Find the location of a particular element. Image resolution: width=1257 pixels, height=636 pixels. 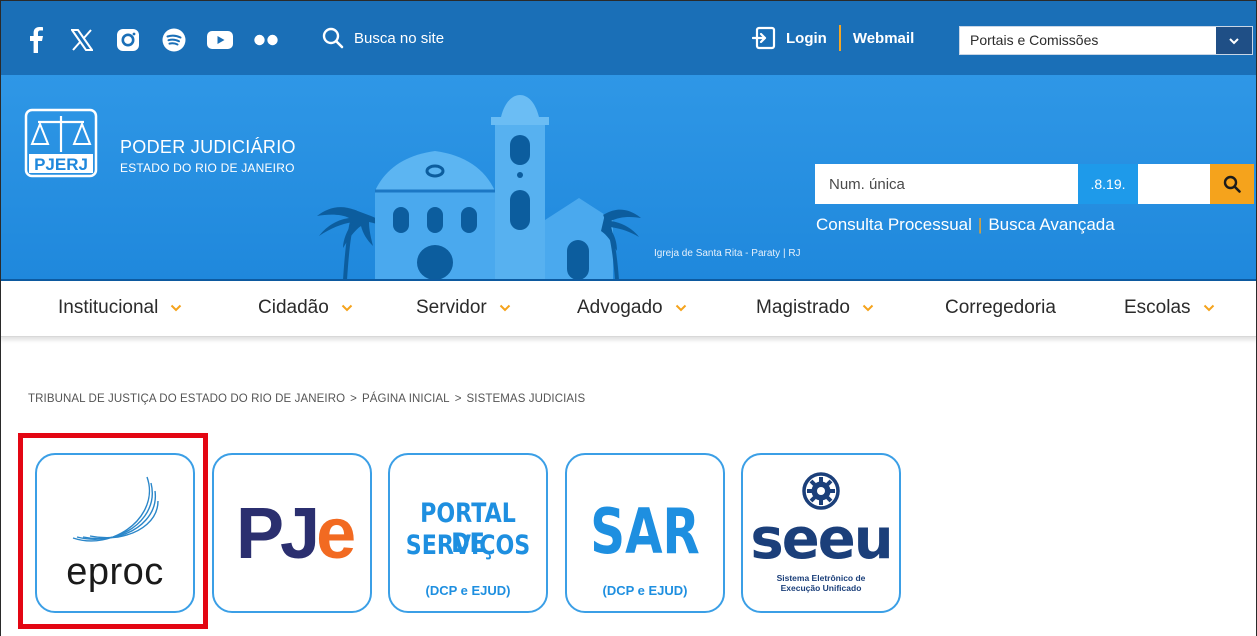

webmail-link: Webmail is located at coordinates (883, 38).